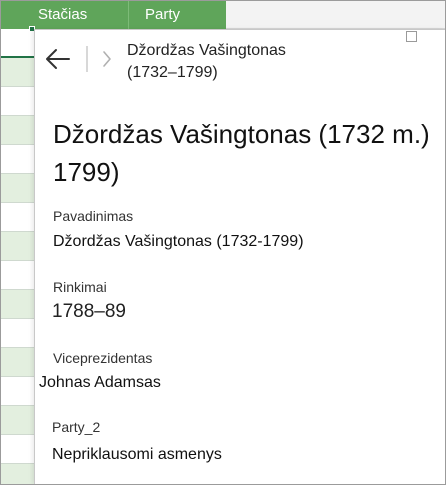 The image size is (446, 485). Describe the element at coordinates (76, 427) in the screenshot. I see `field-label-party-2: Party_2` at that location.